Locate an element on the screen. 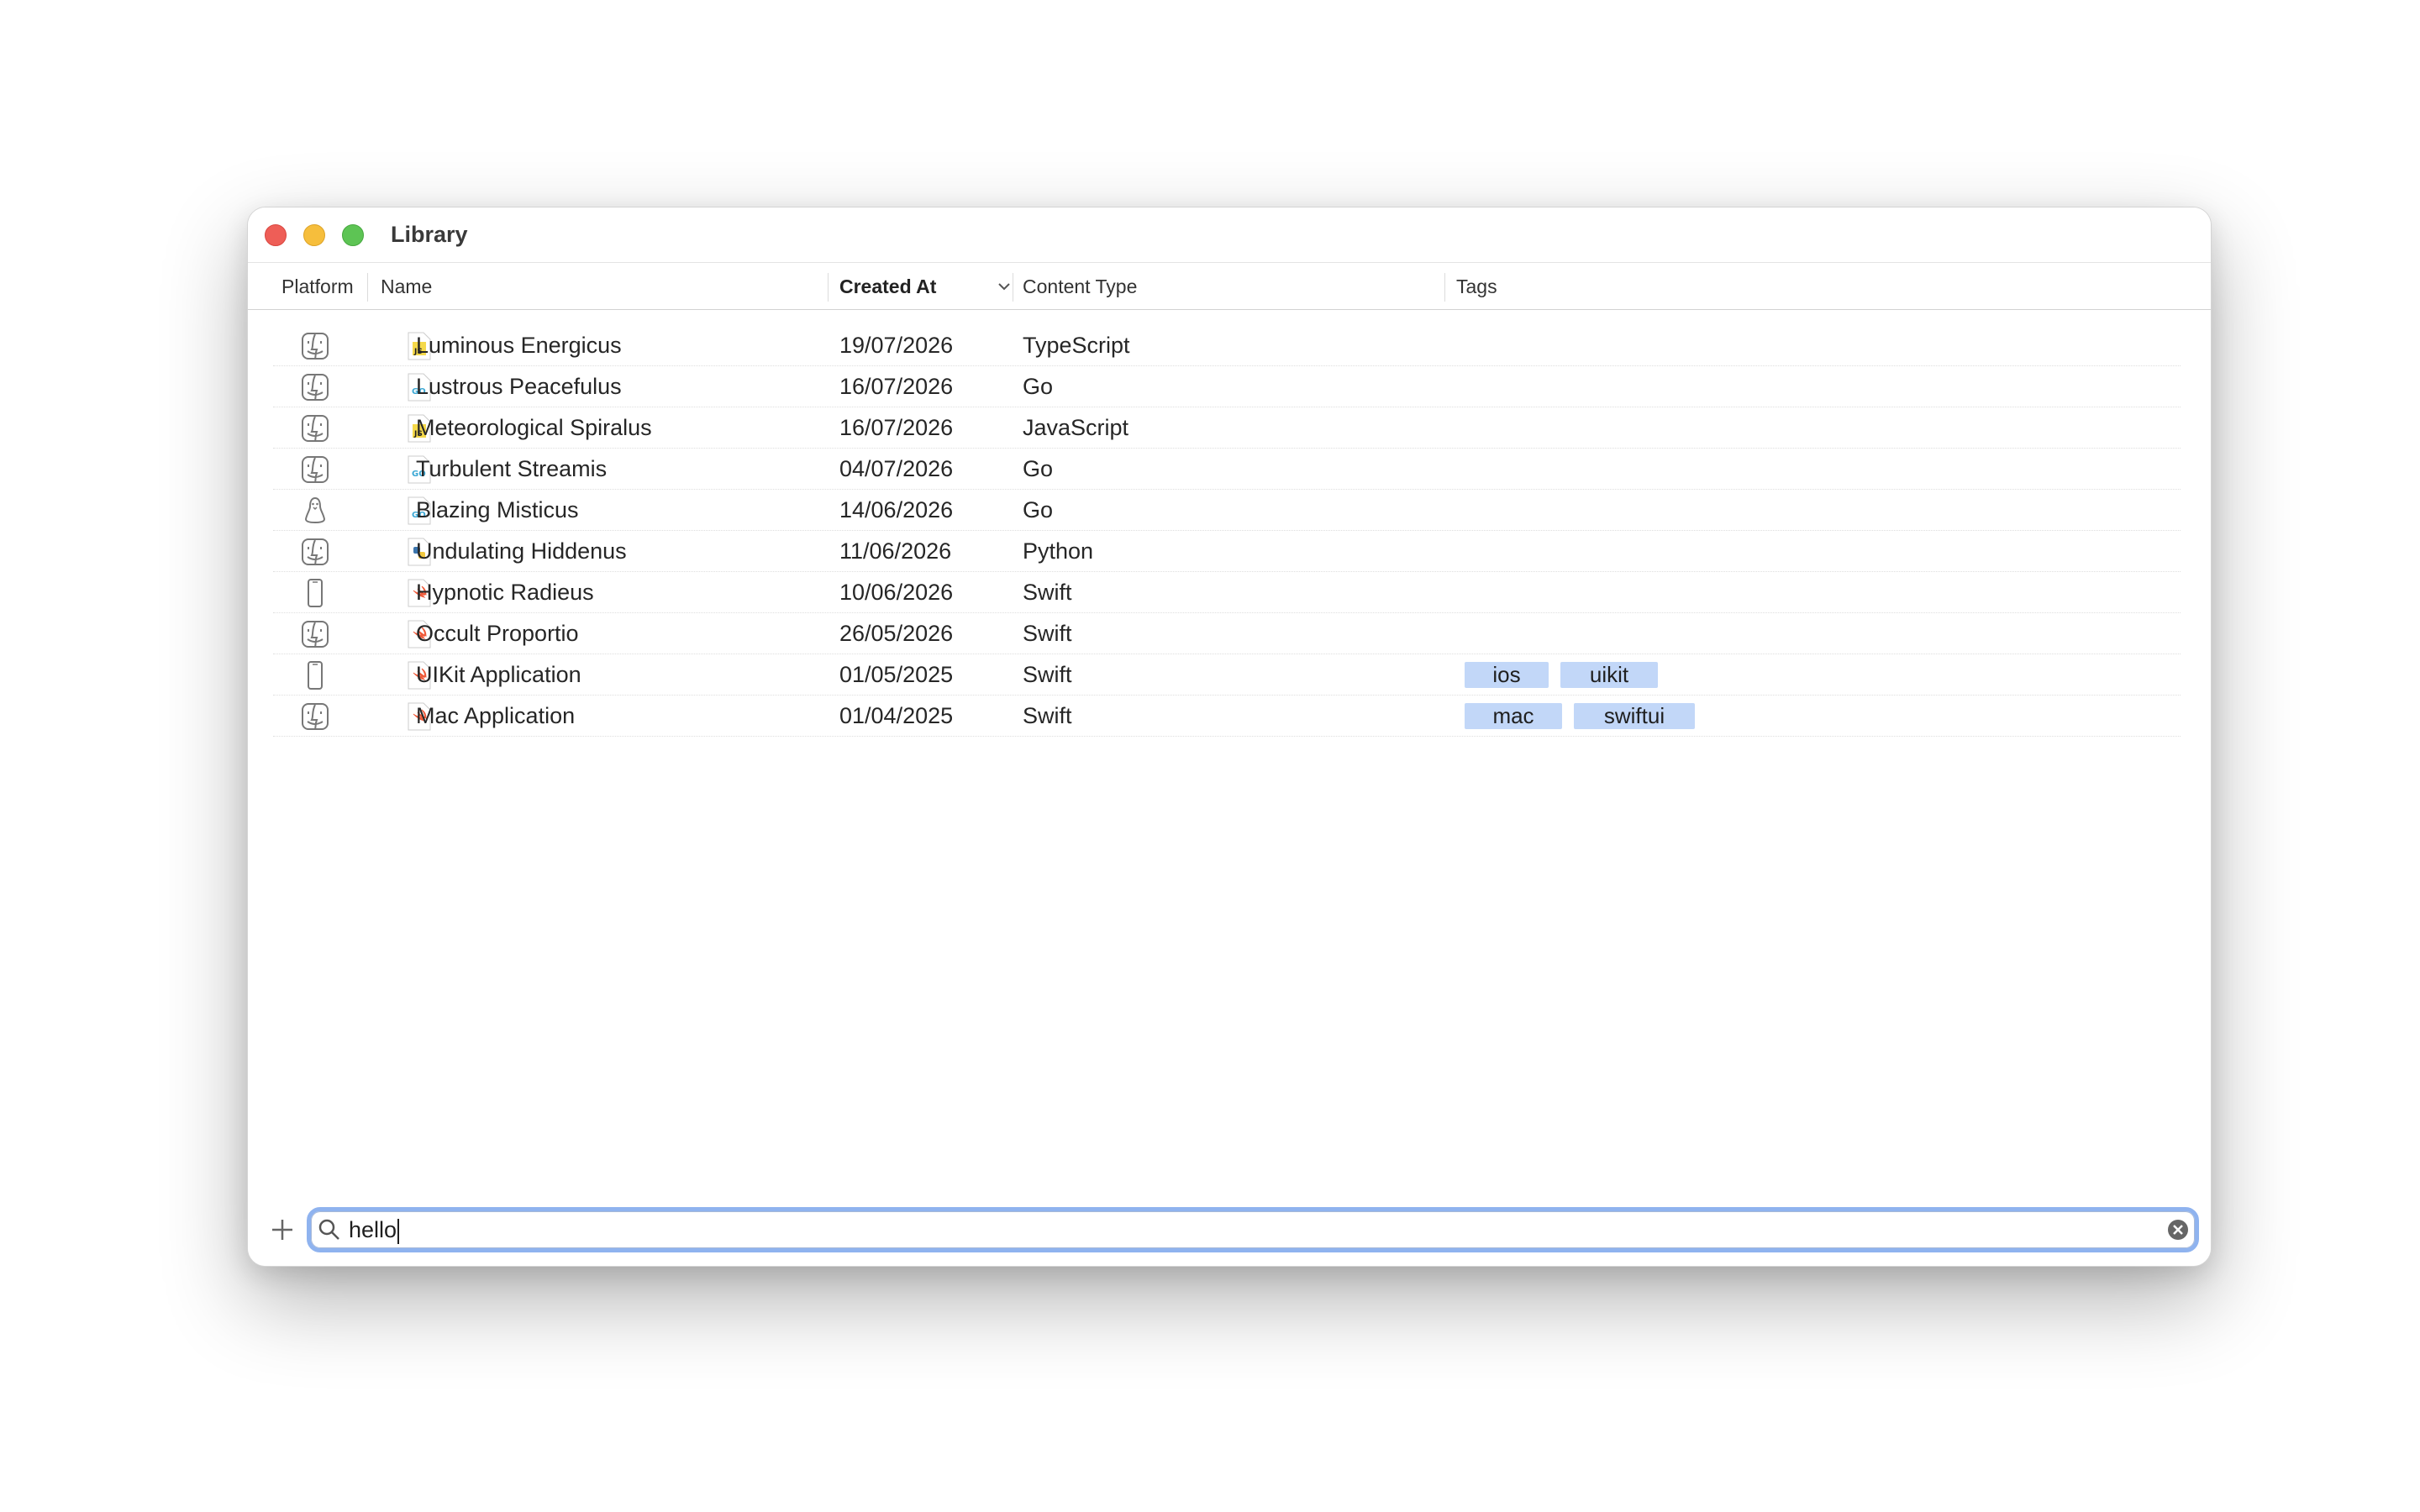  row-name: Mac Application is located at coordinates (496, 715).